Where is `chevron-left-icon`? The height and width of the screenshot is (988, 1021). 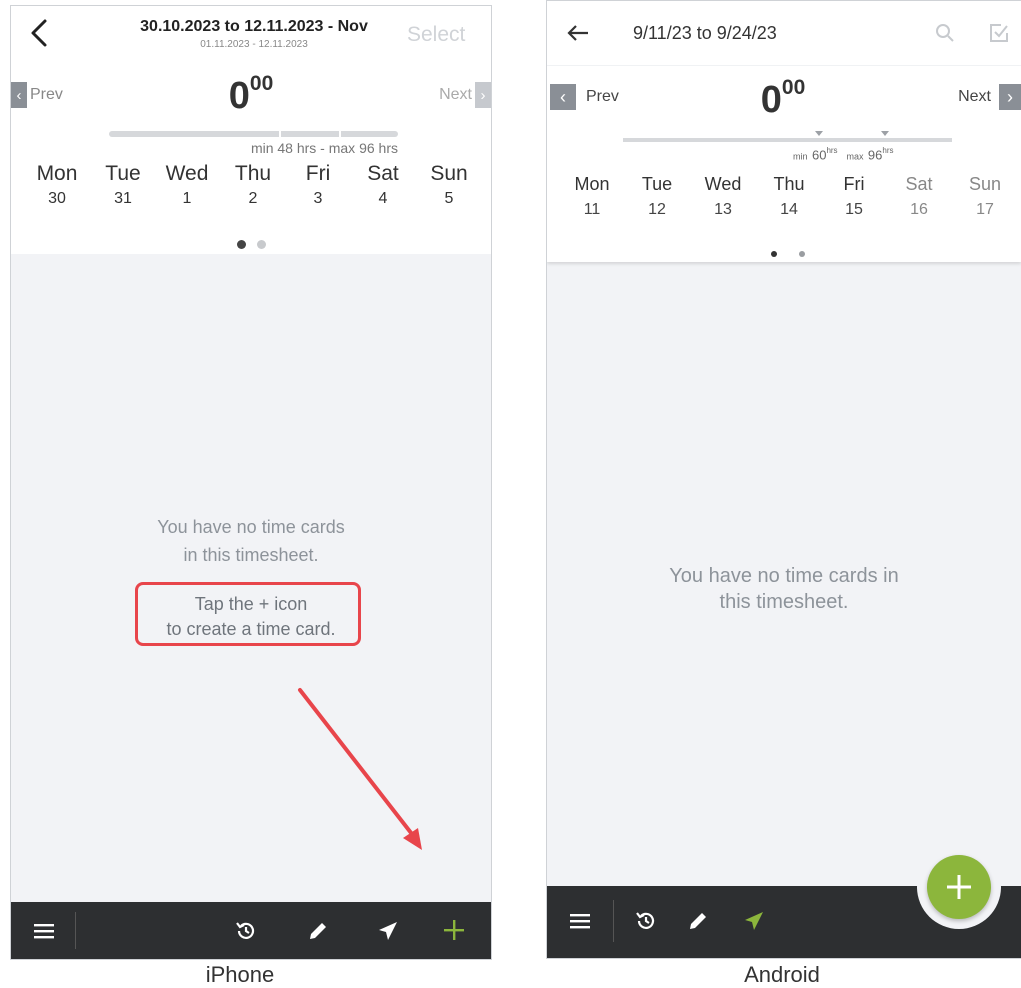
chevron-left-icon is located at coordinates (39, 33).